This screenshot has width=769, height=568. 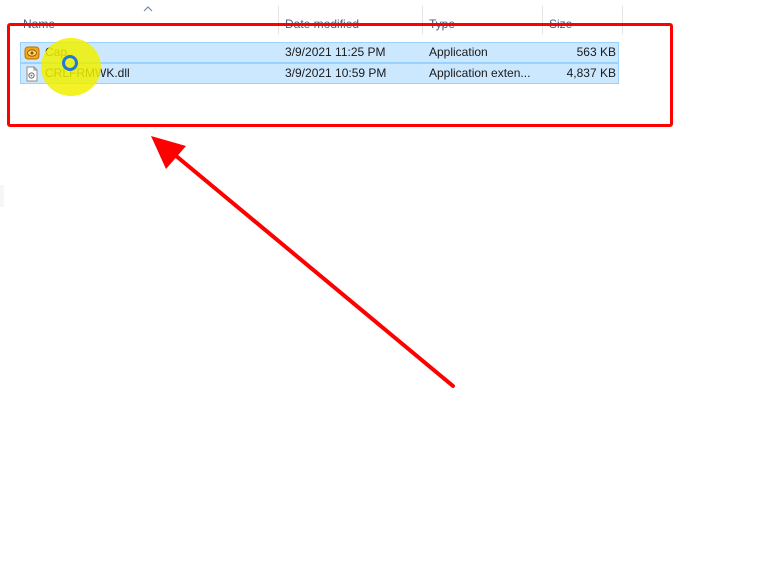 What do you see at coordinates (148, 24) in the screenshot?
I see `column-header-name: Name` at bounding box center [148, 24].